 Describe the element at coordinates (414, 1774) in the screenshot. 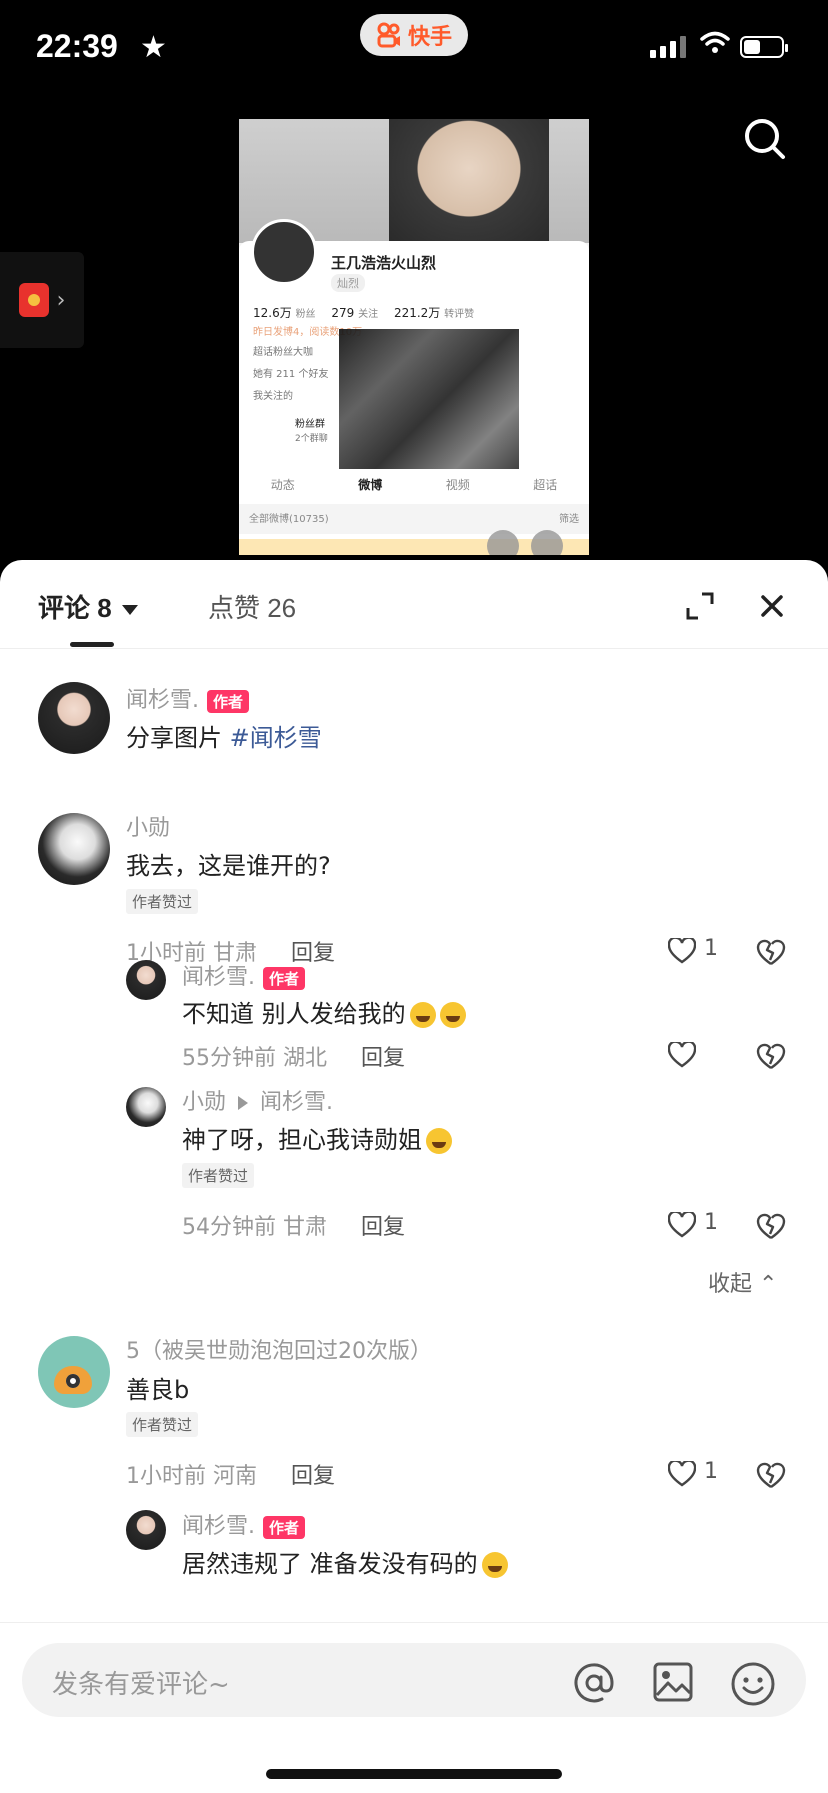

I see `home-indicator` at that location.